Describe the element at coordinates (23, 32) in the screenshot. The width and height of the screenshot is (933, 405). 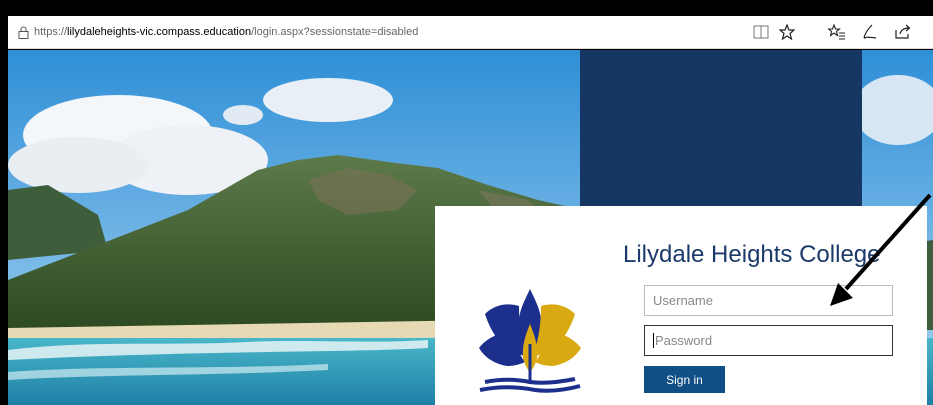
I see `lock-icon` at that location.